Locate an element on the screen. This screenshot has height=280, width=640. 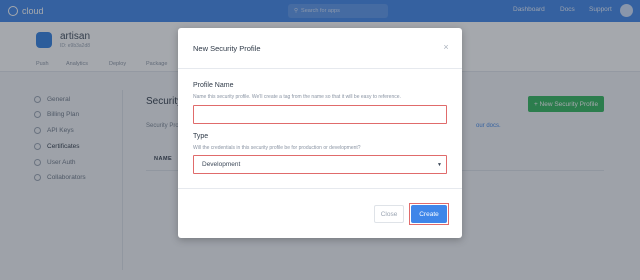
close-button: Close is located at coordinates (389, 214).